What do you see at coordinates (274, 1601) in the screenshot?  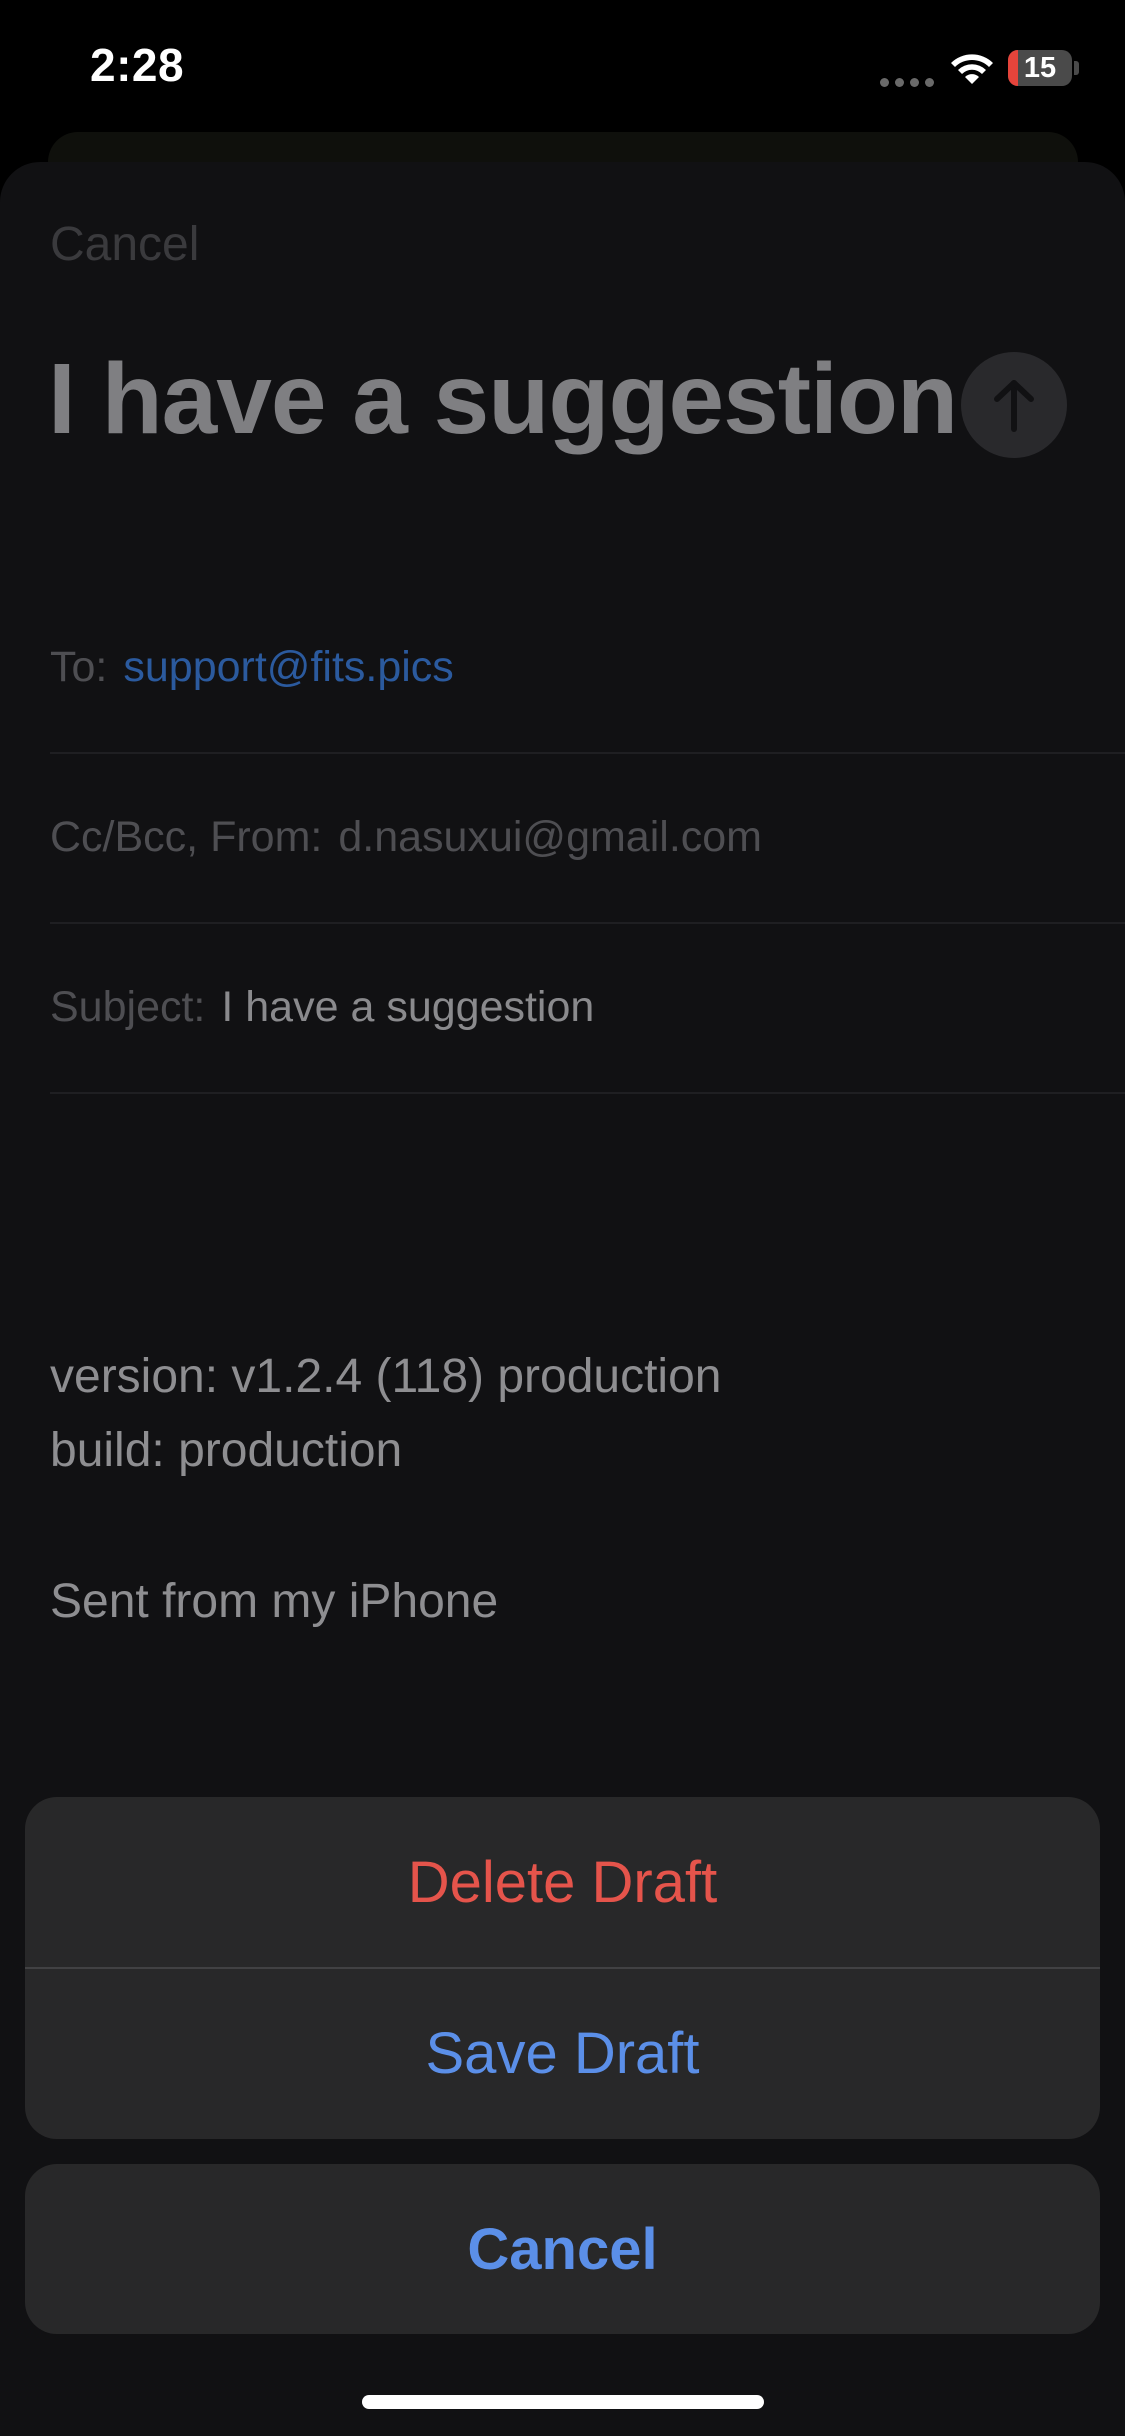 I see `signature: Sent from my iPhone` at bounding box center [274, 1601].